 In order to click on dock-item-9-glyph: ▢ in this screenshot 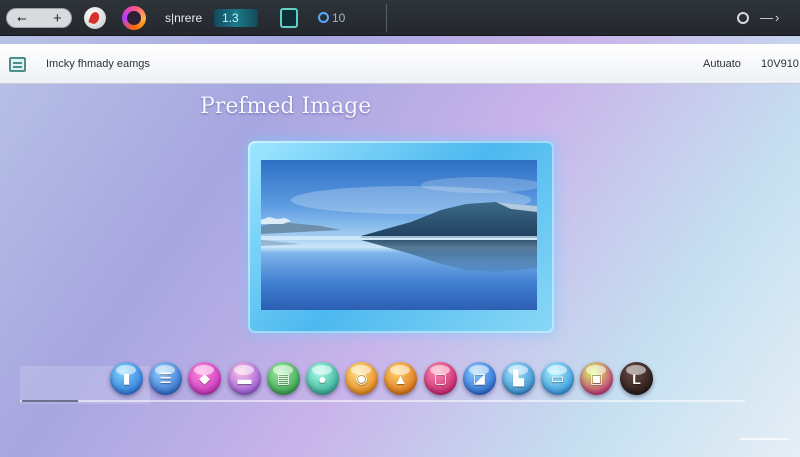, I will do `click(440, 378)`.